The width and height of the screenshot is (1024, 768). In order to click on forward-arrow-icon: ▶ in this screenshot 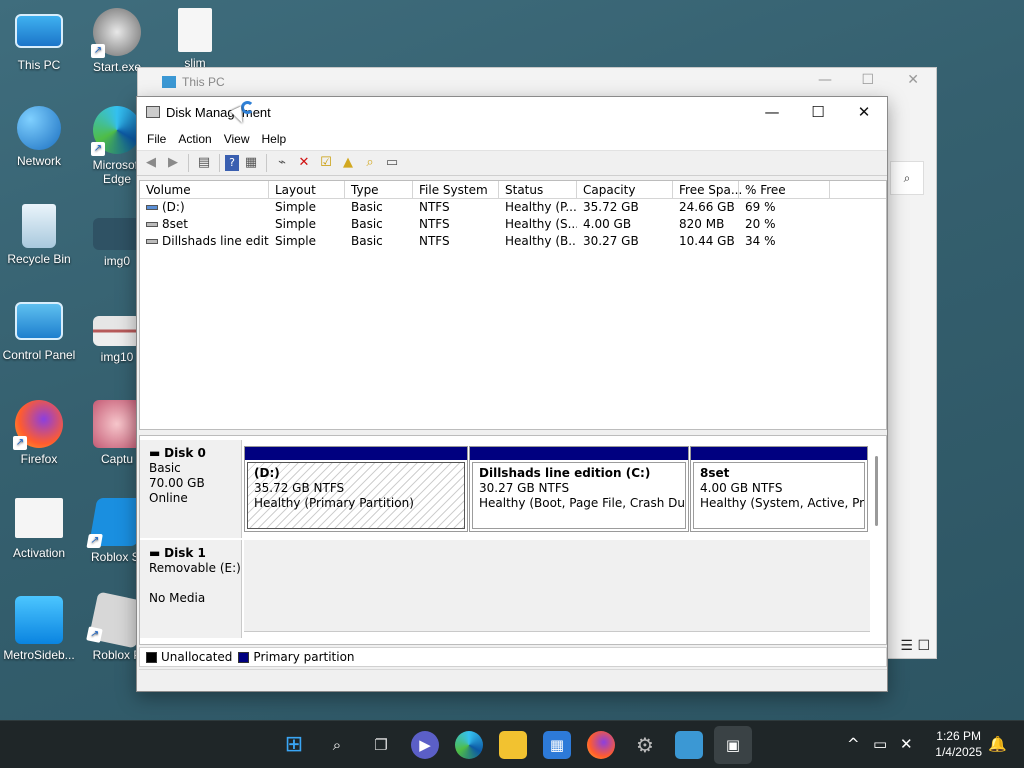, I will do `click(173, 163)`.